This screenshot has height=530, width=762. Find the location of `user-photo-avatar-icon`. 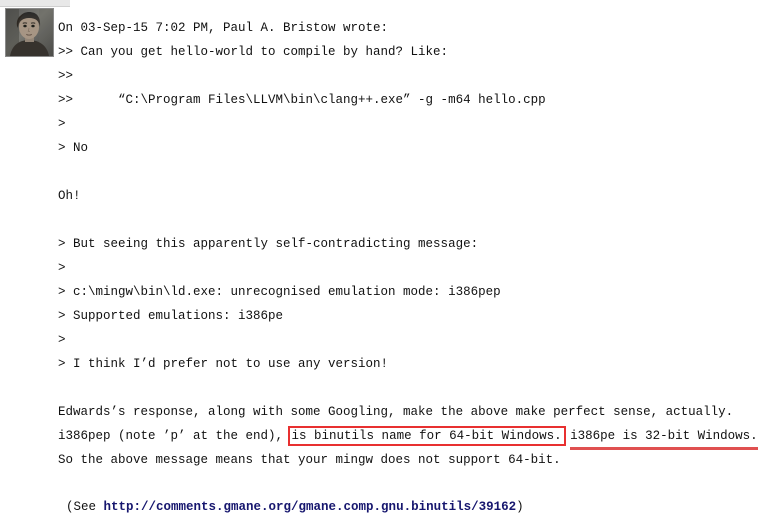

user-photo-avatar-icon is located at coordinates (29, 32).